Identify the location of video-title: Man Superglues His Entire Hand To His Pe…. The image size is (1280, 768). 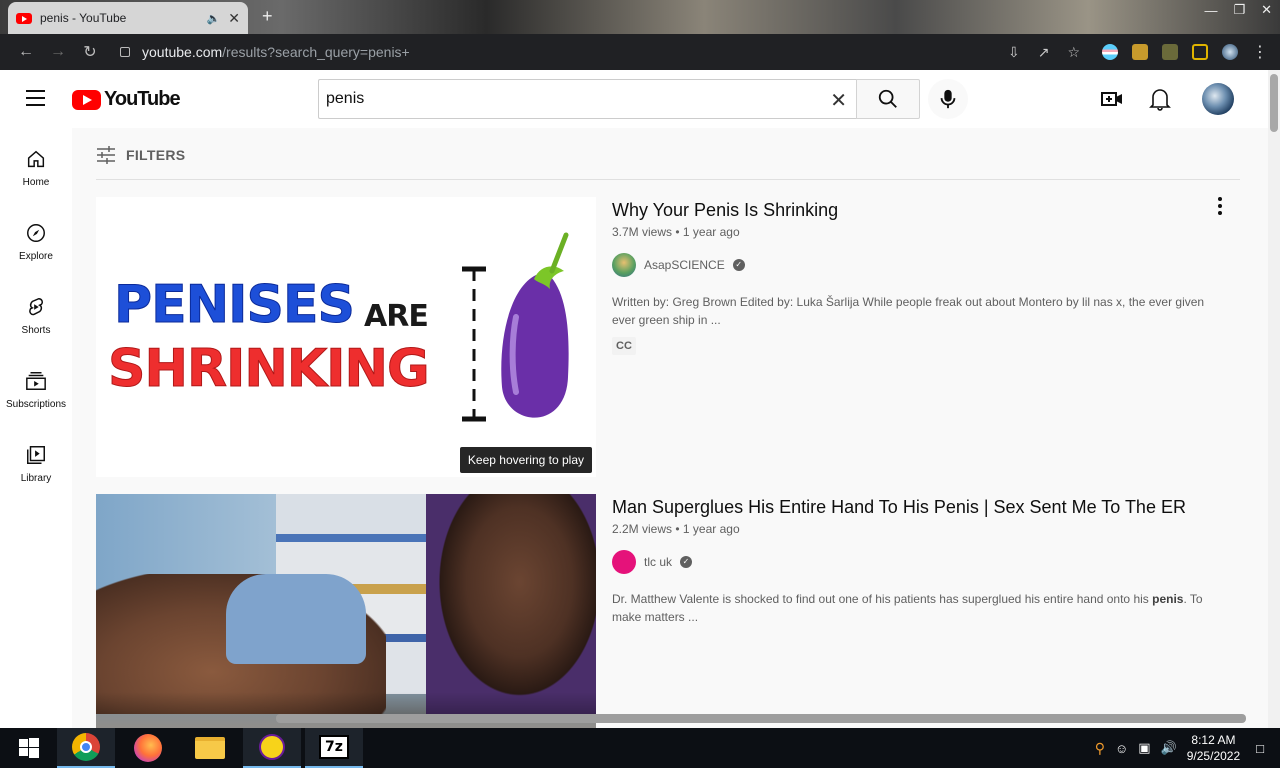
(917, 507).